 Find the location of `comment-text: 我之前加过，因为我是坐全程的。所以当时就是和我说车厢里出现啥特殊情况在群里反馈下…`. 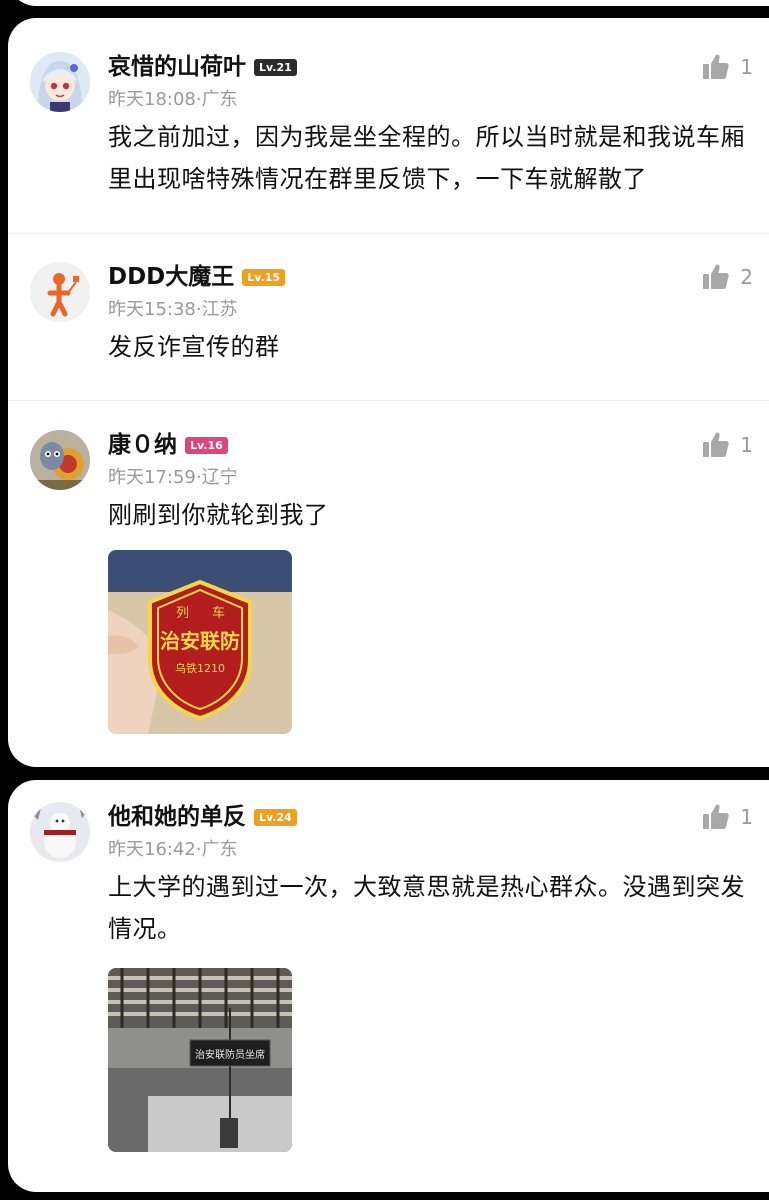

comment-text: 我之前加过，因为我是坐全程的。所以当时就是和我说车厢里出现啥特殊情况在群里反馈下… is located at coordinates (426, 158).